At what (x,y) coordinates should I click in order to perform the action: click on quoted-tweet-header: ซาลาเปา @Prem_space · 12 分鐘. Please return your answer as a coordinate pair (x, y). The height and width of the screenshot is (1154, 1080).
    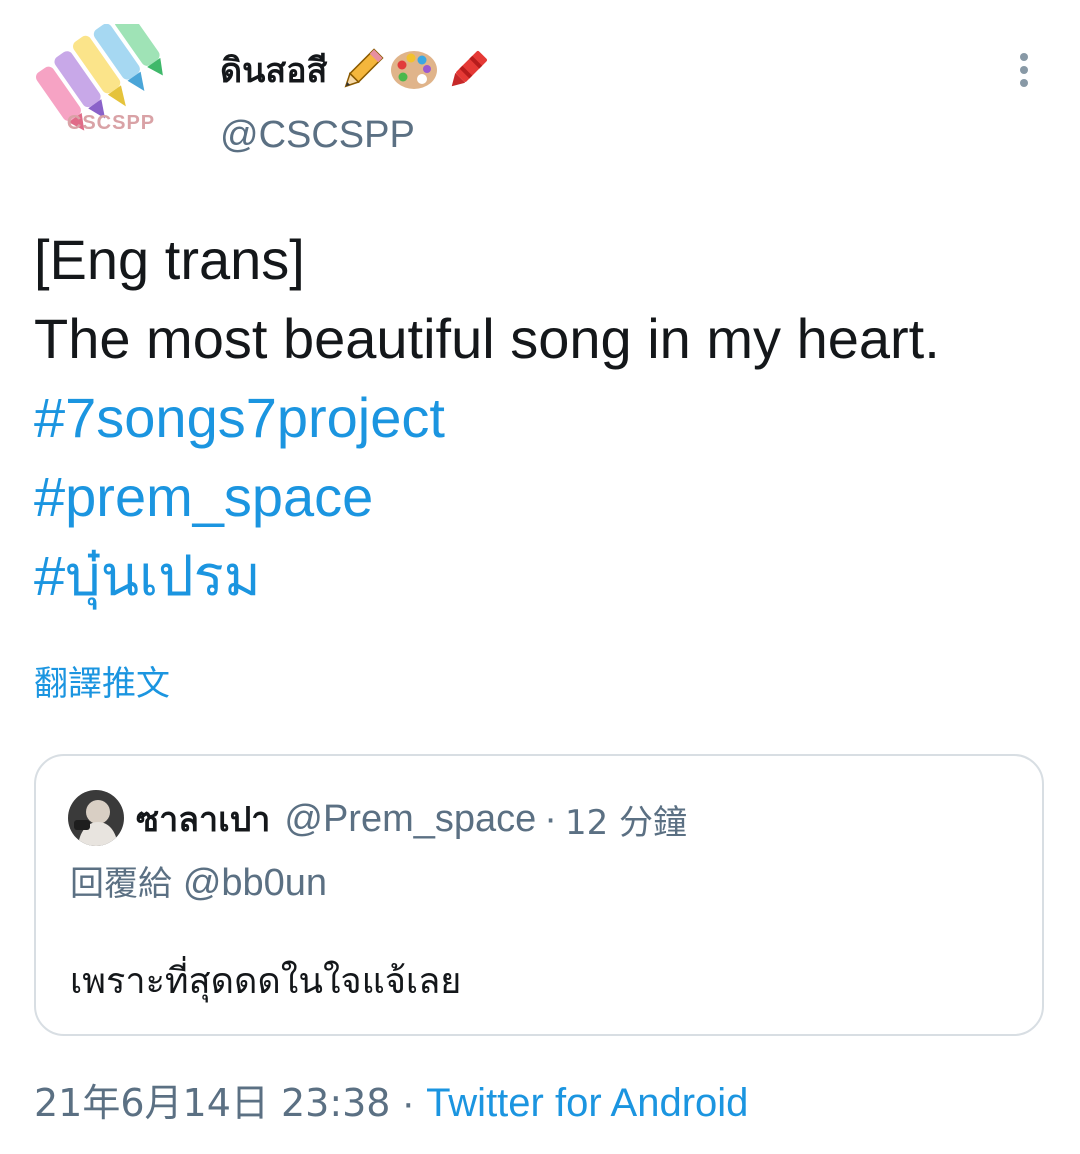
    Looking at the image, I should click on (411, 819).